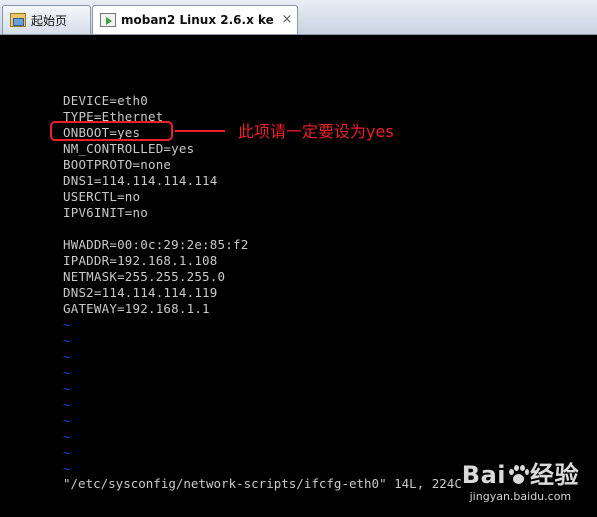 This screenshot has height=517, width=597. I want to click on config-line-nm-controlled: NM_CONTROLLED=yes, so click(129, 148).